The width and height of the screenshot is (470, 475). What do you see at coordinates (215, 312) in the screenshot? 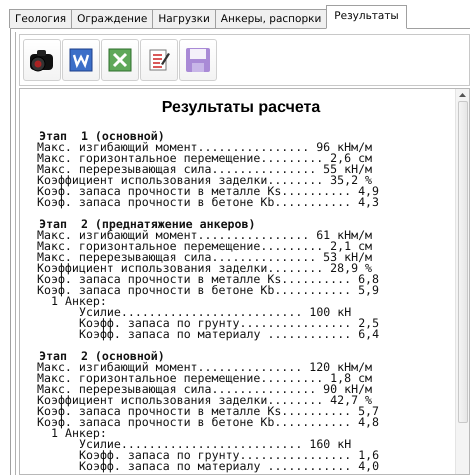
I see `anchor-result-line: Усилие.......................... 100 кН` at bounding box center [215, 312].